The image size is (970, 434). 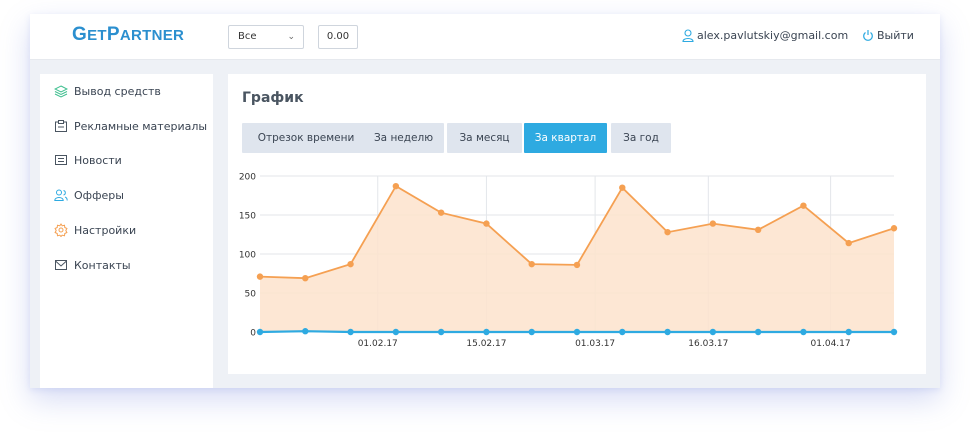 What do you see at coordinates (253, 334) in the screenshot?
I see `y-tick-label: 0` at bounding box center [253, 334].